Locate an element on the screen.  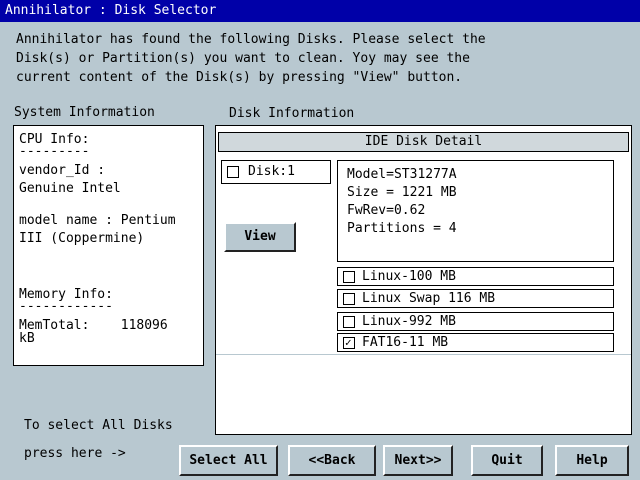
partition-label: Linux Swap 116 MB is located at coordinates (429, 298).